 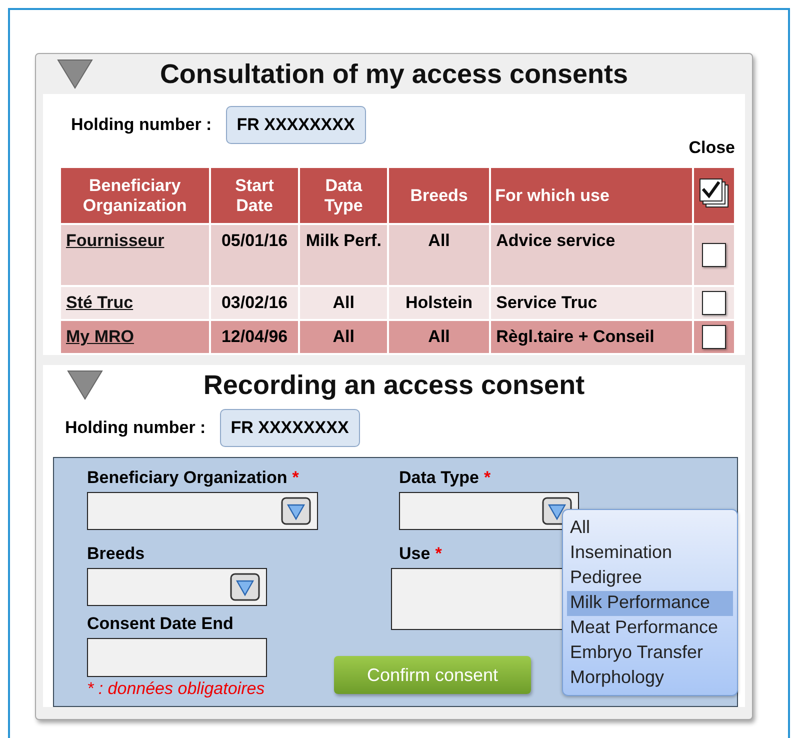 I want to click on dropdown-option: Morphology, so click(x=650, y=678).